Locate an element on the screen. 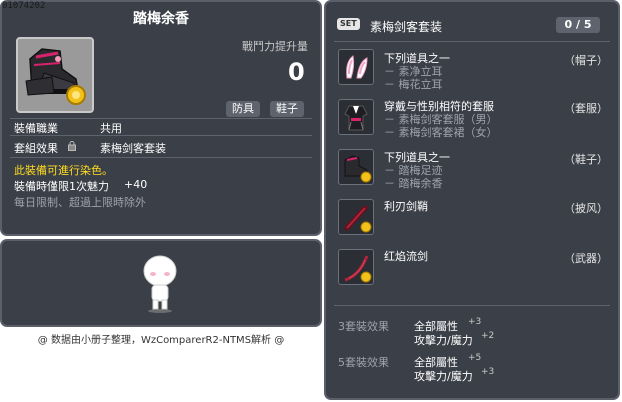 Image resolution: width=622 pixels, height=402 pixels. set-item-text: 下列道具之一 － 踏梅足迹 － 踏梅余香 is located at coordinates (417, 170).